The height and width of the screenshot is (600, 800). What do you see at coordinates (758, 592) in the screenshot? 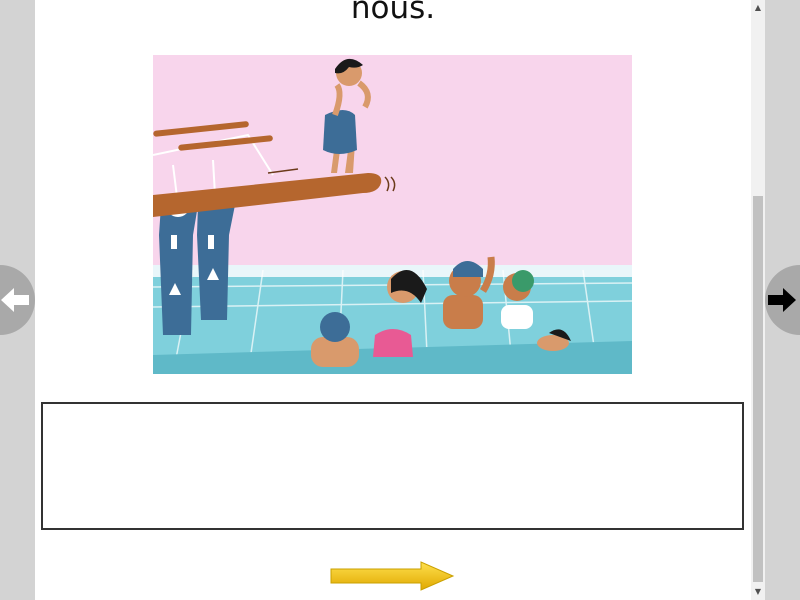
I see `scroll-down-arrow-icon: ▼` at bounding box center [758, 592].